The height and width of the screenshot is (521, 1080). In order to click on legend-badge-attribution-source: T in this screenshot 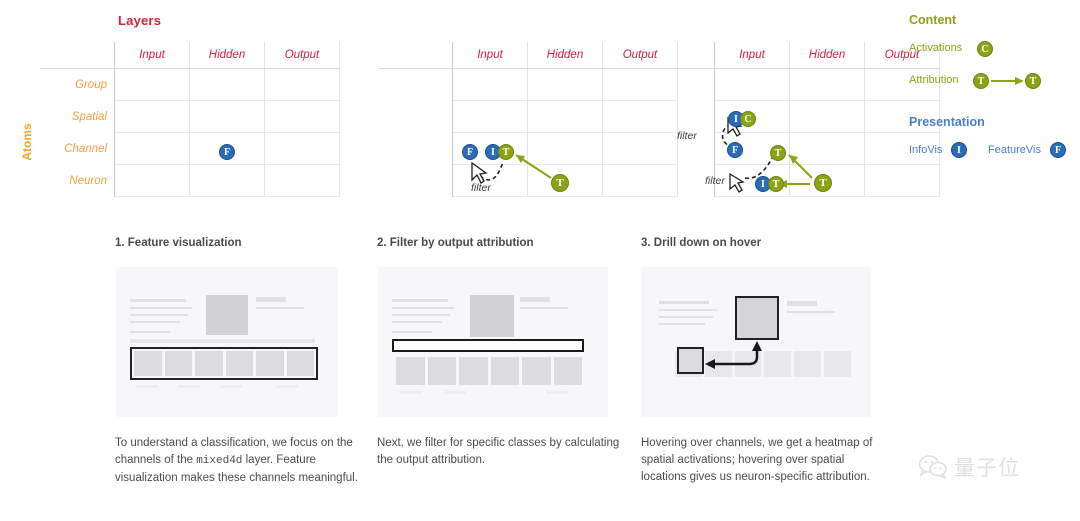, I will do `click(981, 81)`.